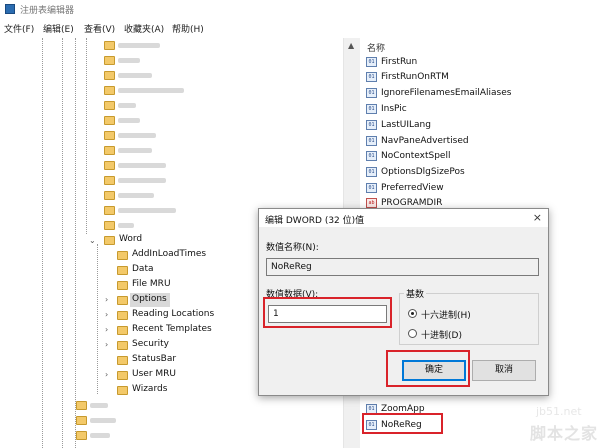  I want to click on title-bar: 注册表编辑器, so click(299, 9).